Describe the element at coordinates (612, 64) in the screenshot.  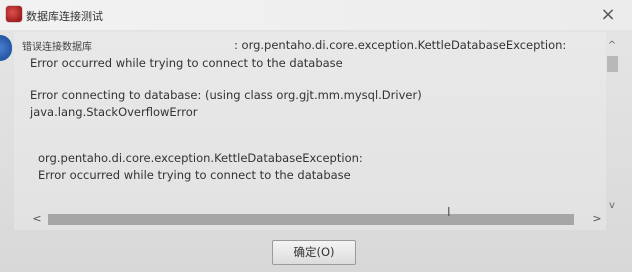
I see `vertical-scroll-thumb` at that location.